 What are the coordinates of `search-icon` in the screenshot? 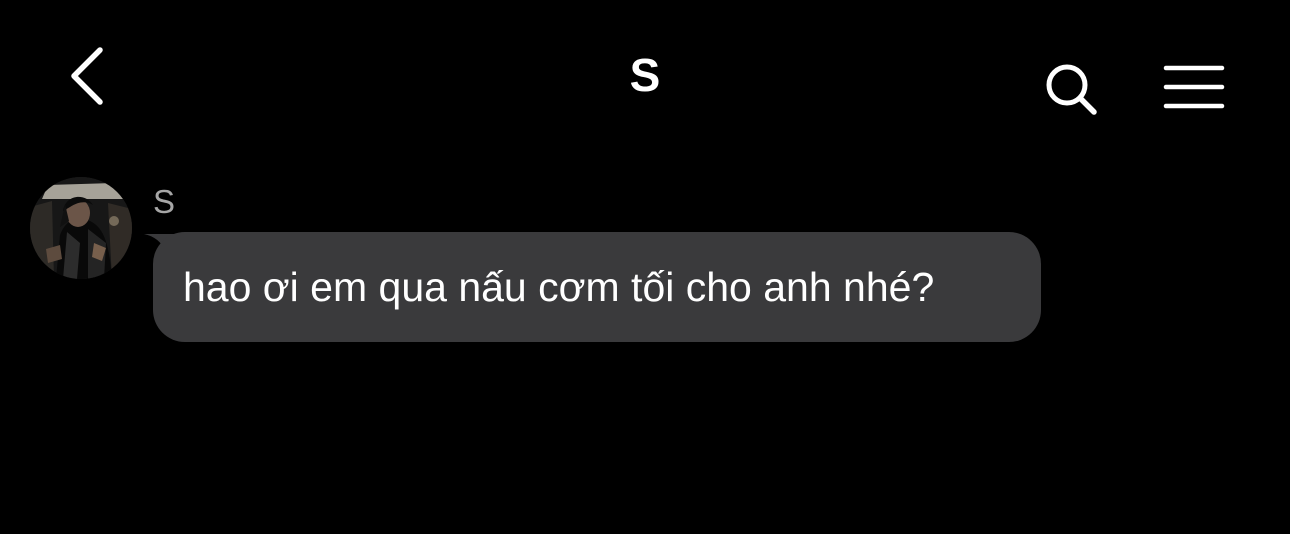 It's located at (1071, 89).